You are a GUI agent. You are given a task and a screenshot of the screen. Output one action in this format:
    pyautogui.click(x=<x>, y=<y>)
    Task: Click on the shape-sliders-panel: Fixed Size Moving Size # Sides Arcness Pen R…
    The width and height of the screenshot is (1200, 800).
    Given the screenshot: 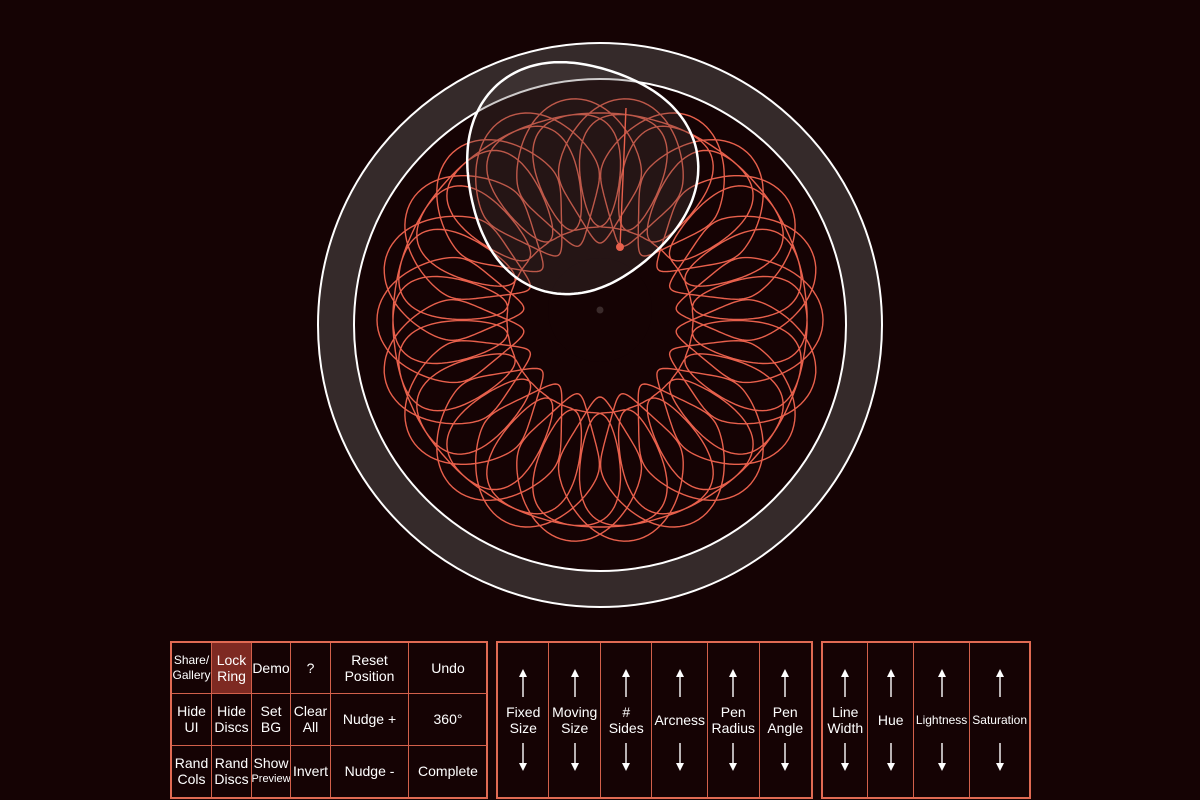 What is the action you would take?
    pyautogui.click(x=654, y=720)
    